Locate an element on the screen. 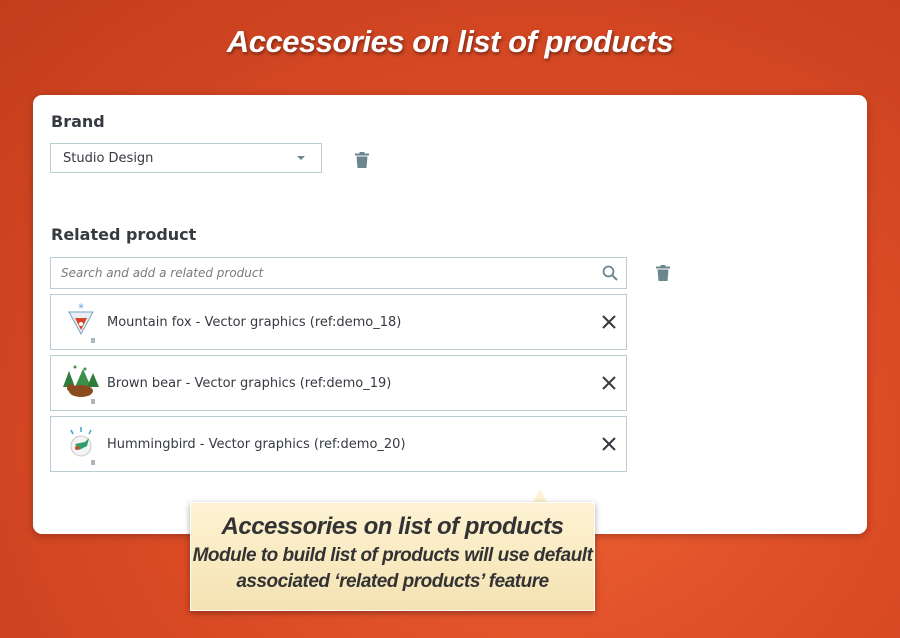  brand-select: Studio Design is located at coordinates (186, 158).